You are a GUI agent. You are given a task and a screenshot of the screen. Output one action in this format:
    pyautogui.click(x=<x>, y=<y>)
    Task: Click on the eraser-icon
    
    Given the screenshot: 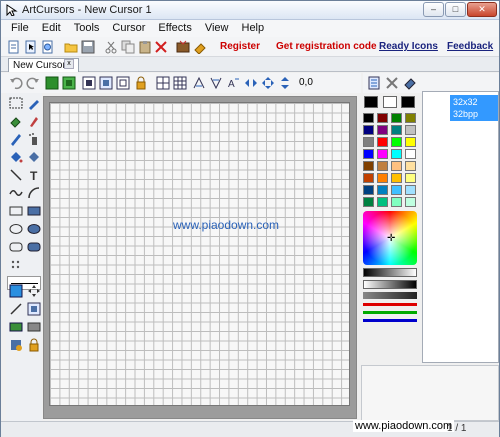 What is the action you would take?
    pyautogui.click(x=410, y=83)
    